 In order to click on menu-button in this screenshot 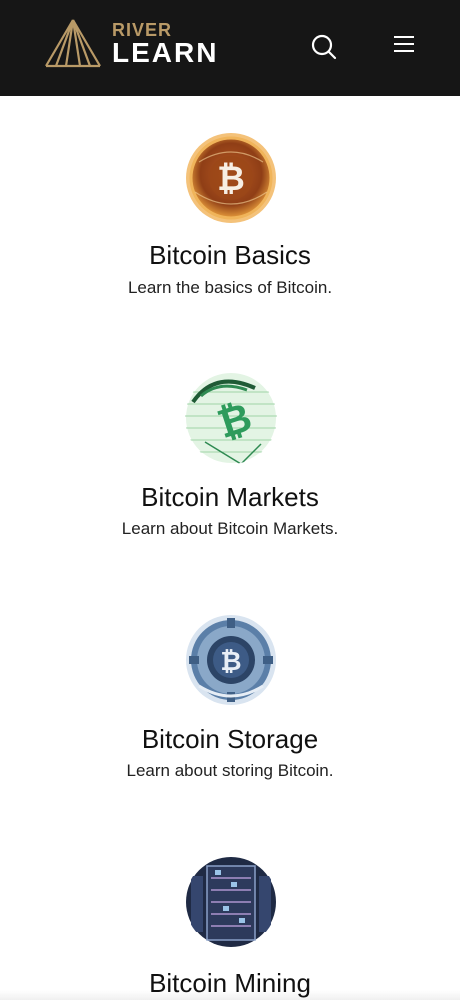, I will do `click(404, 44)`.